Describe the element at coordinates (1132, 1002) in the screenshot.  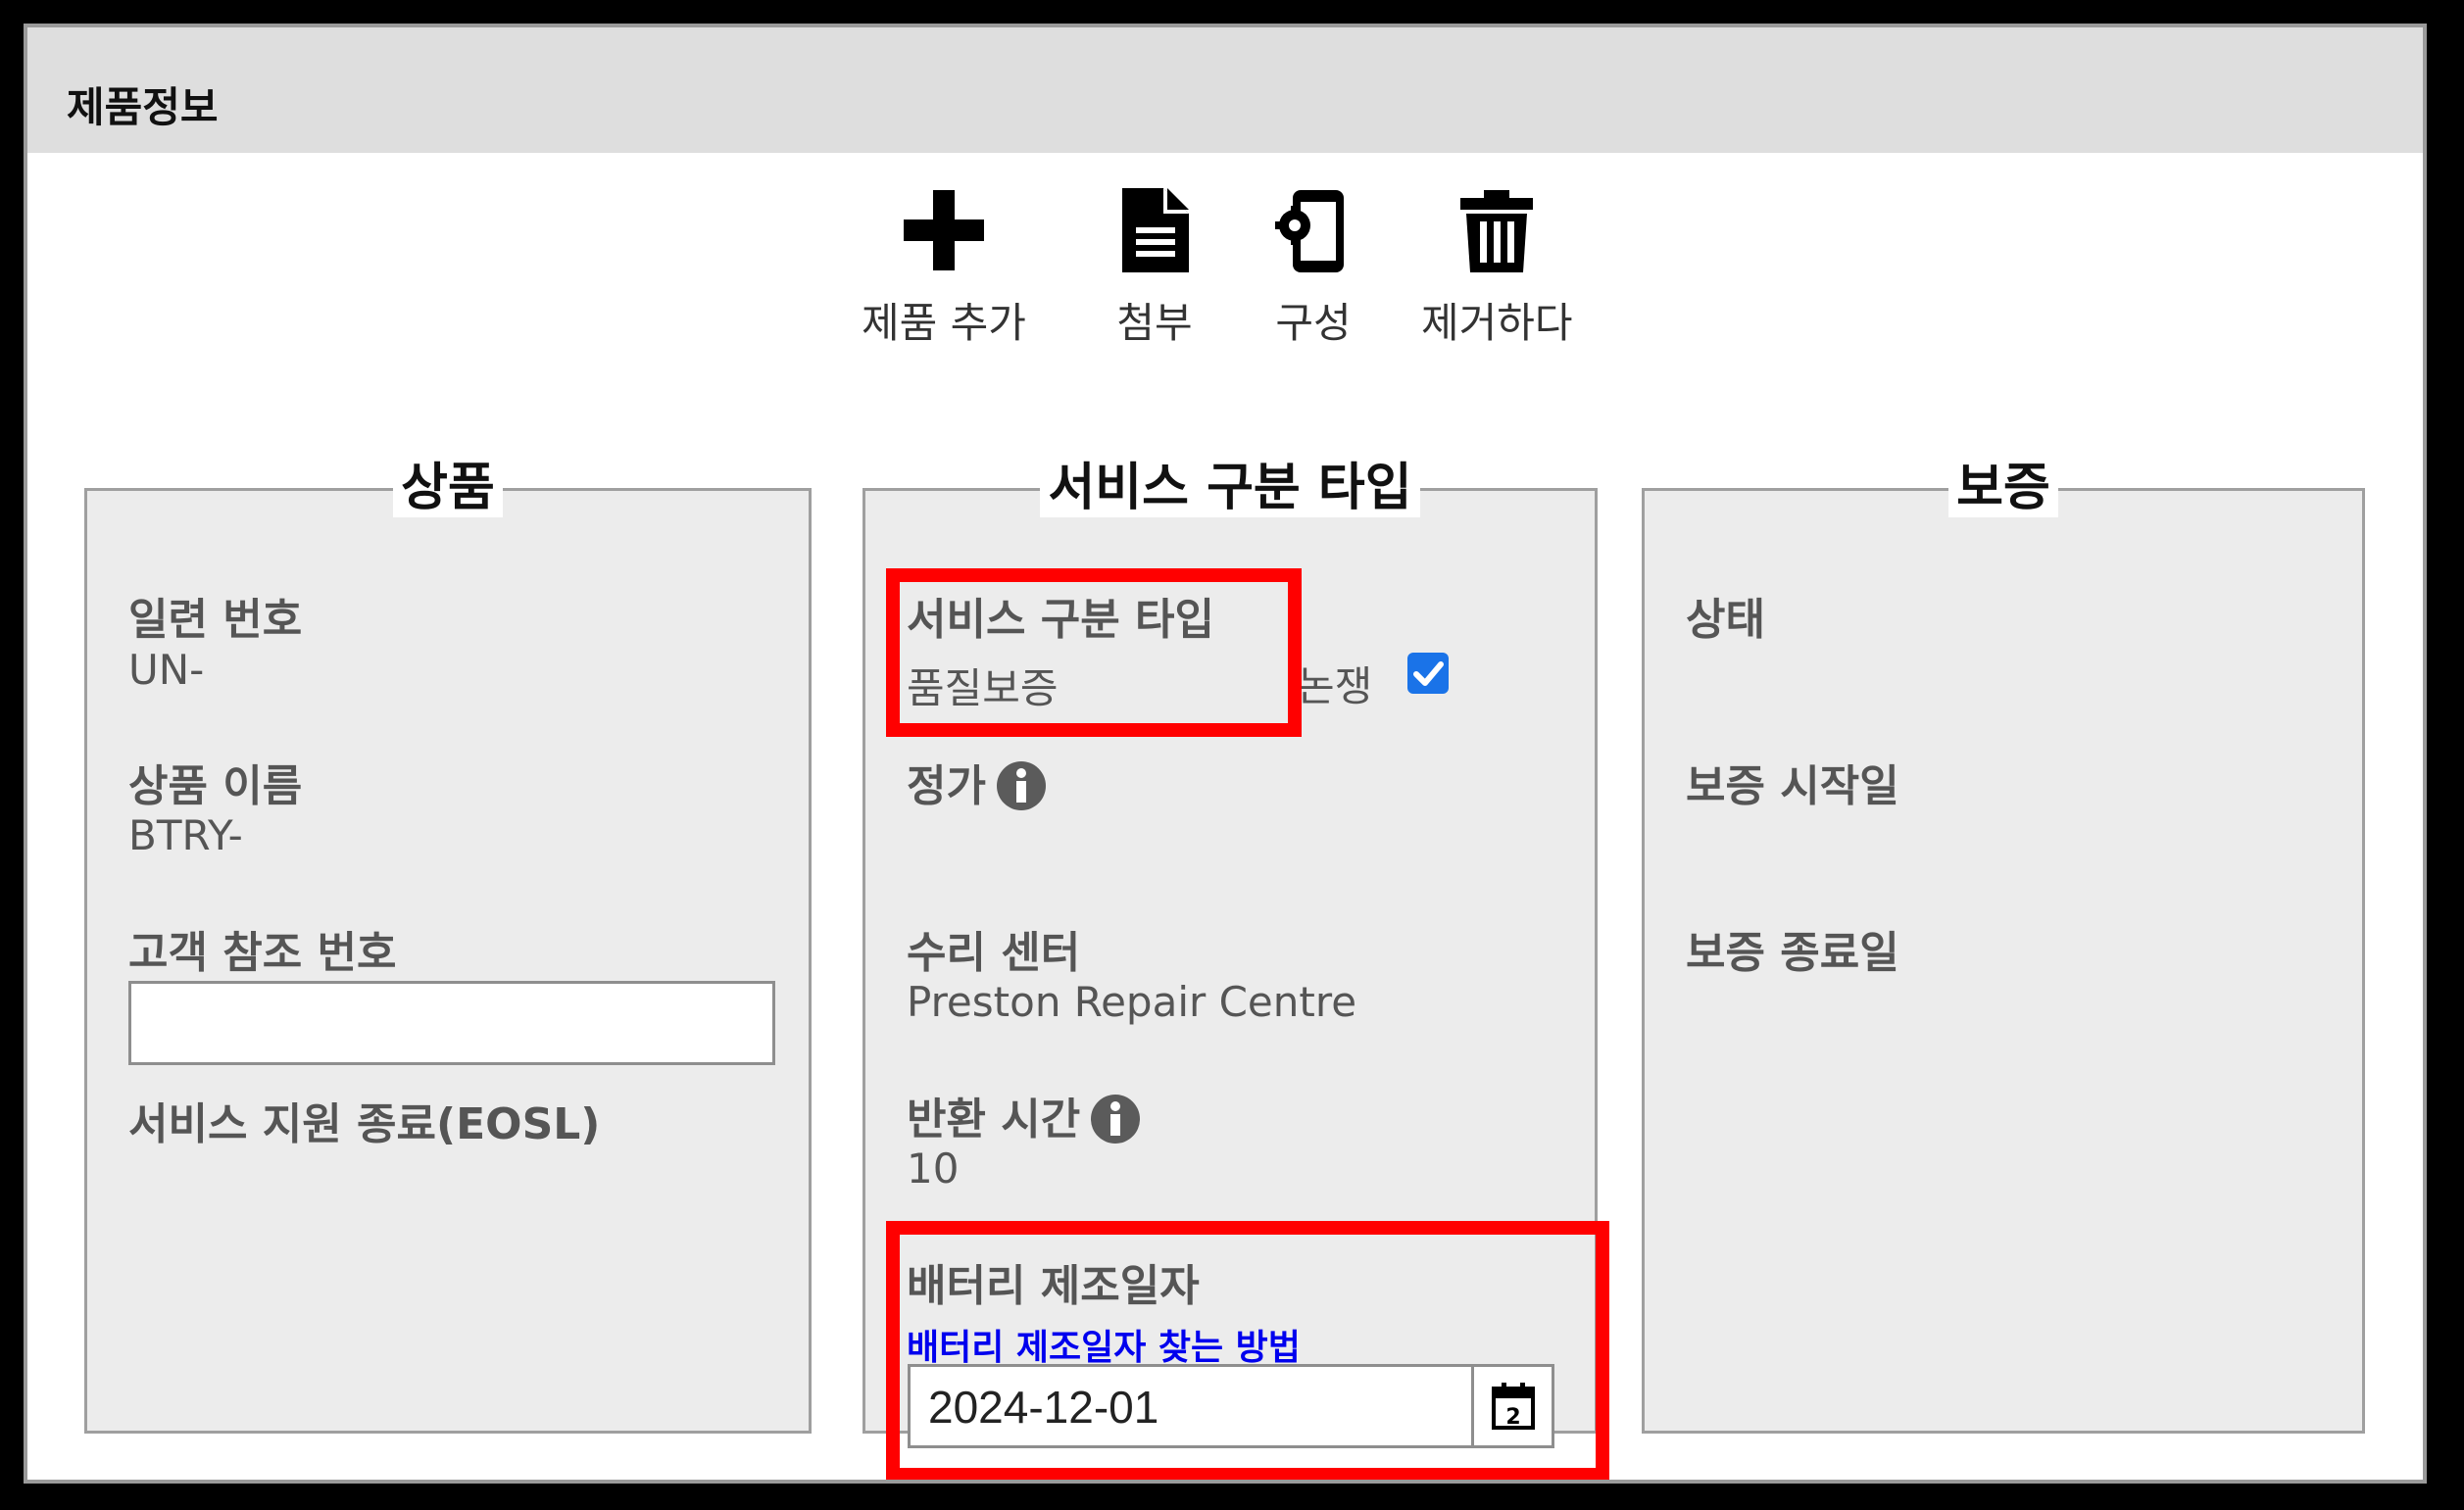
I see `repair-center-value: Preston Repair Centre` at that location.